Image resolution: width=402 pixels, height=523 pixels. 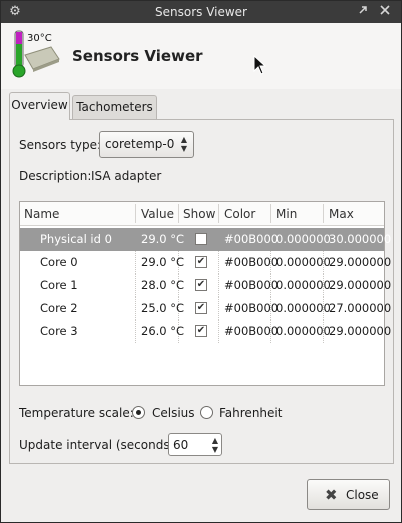 I want to click on sensors-type-label: Sensors type:, so click(x=60, y=145).